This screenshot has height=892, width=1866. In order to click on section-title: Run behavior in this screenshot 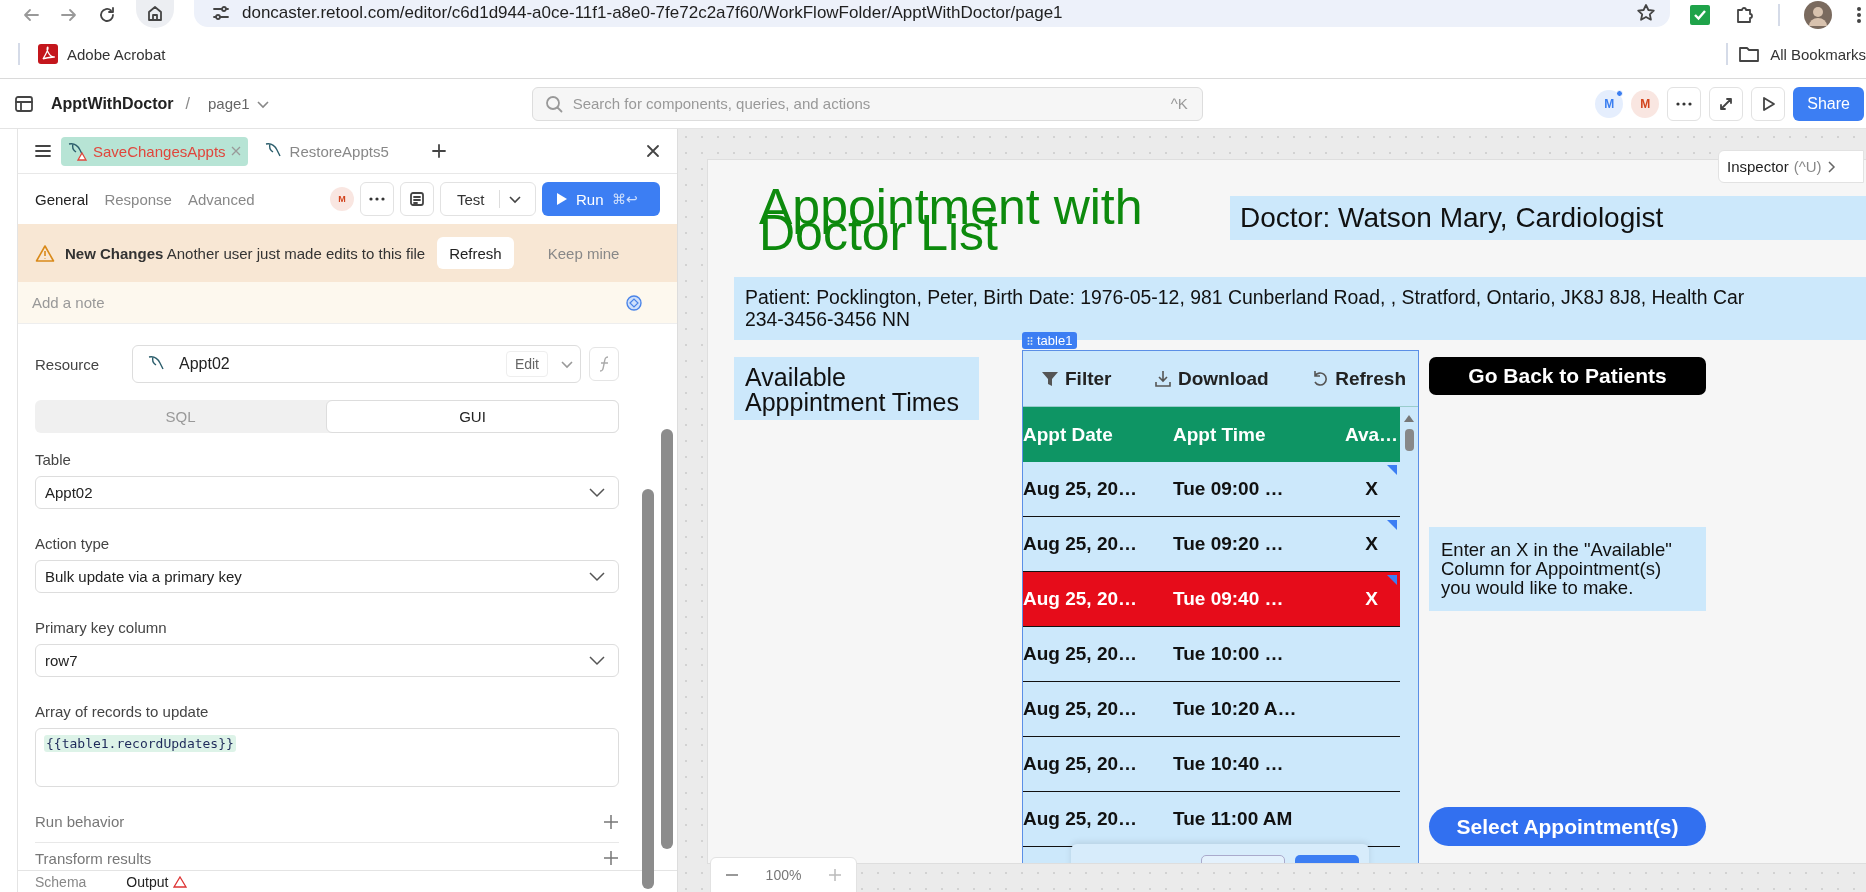, I will do `click(80, 821)`.